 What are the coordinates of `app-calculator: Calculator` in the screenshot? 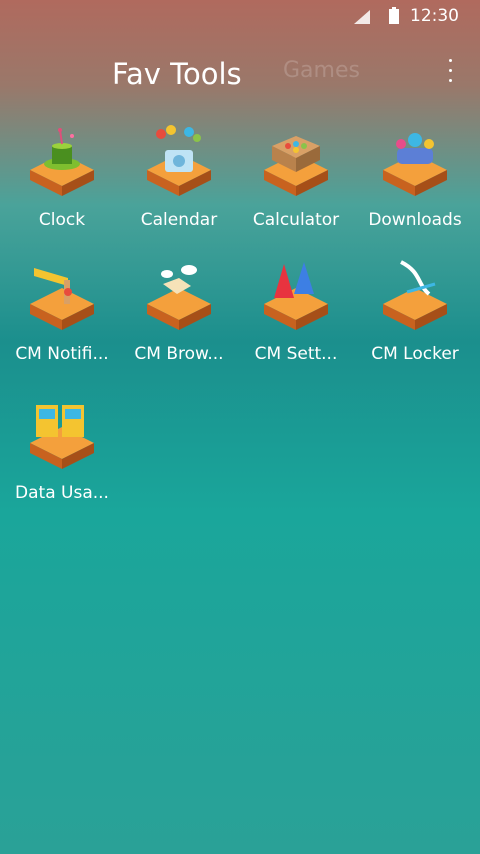 It's located at (296, 184).